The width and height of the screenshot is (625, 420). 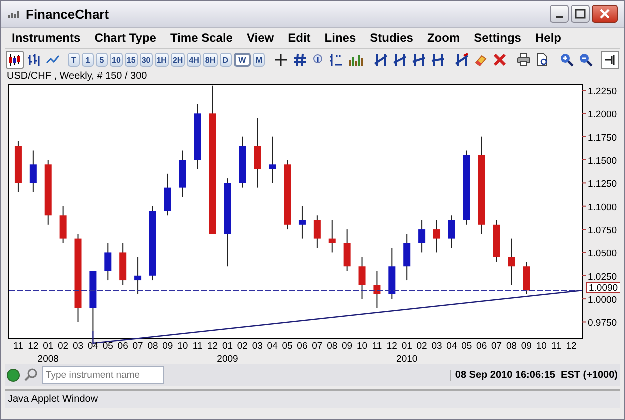 I want to click on window-title: FinanceChart, so click(x=68, y=14).